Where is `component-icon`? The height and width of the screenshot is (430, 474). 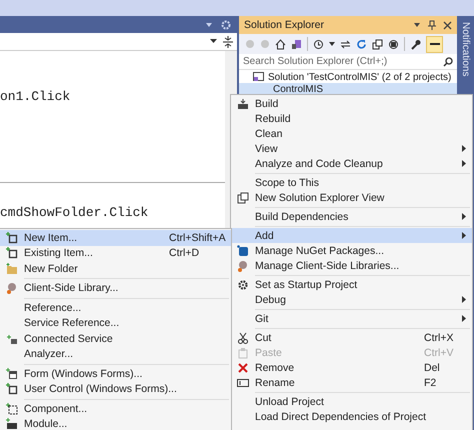
component-icon is located at coordinates (12, 408).